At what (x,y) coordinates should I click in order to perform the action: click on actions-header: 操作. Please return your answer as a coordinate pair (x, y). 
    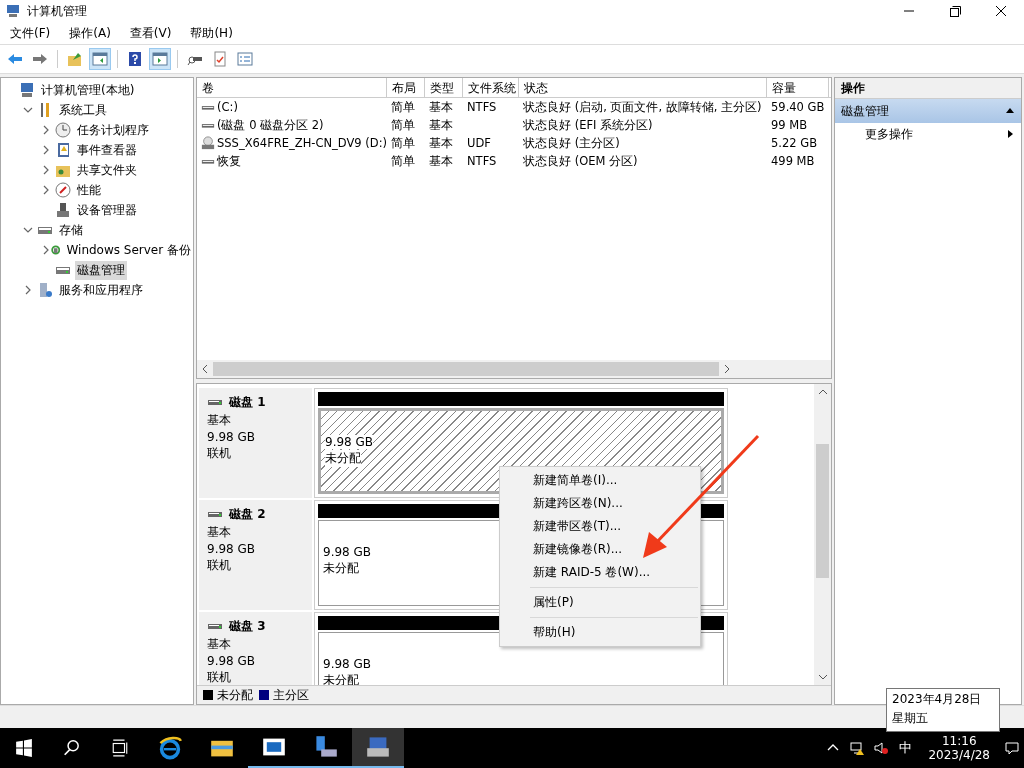
    Looking at the image, I should click on (928, 88).